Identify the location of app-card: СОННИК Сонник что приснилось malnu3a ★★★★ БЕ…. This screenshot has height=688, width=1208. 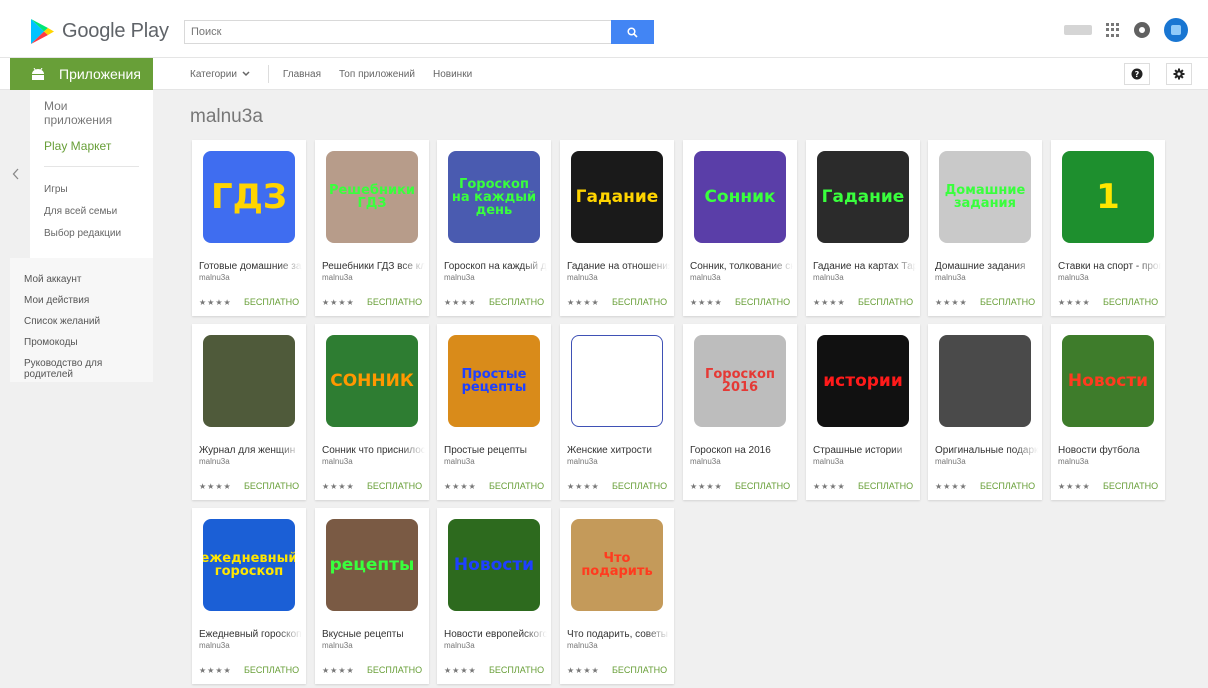
(372, 412).